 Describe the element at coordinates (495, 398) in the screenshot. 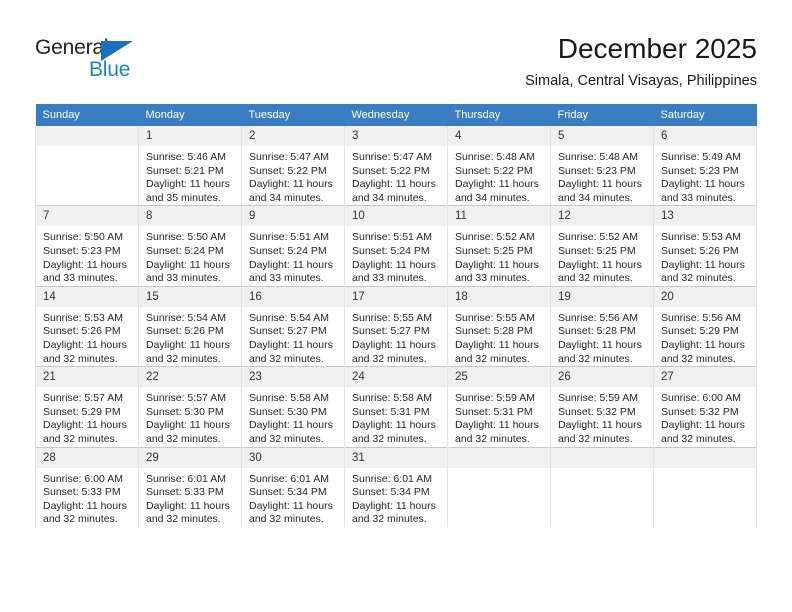

I see `day-sunrise-text: Sunrise: 5:59 AM` at that location.